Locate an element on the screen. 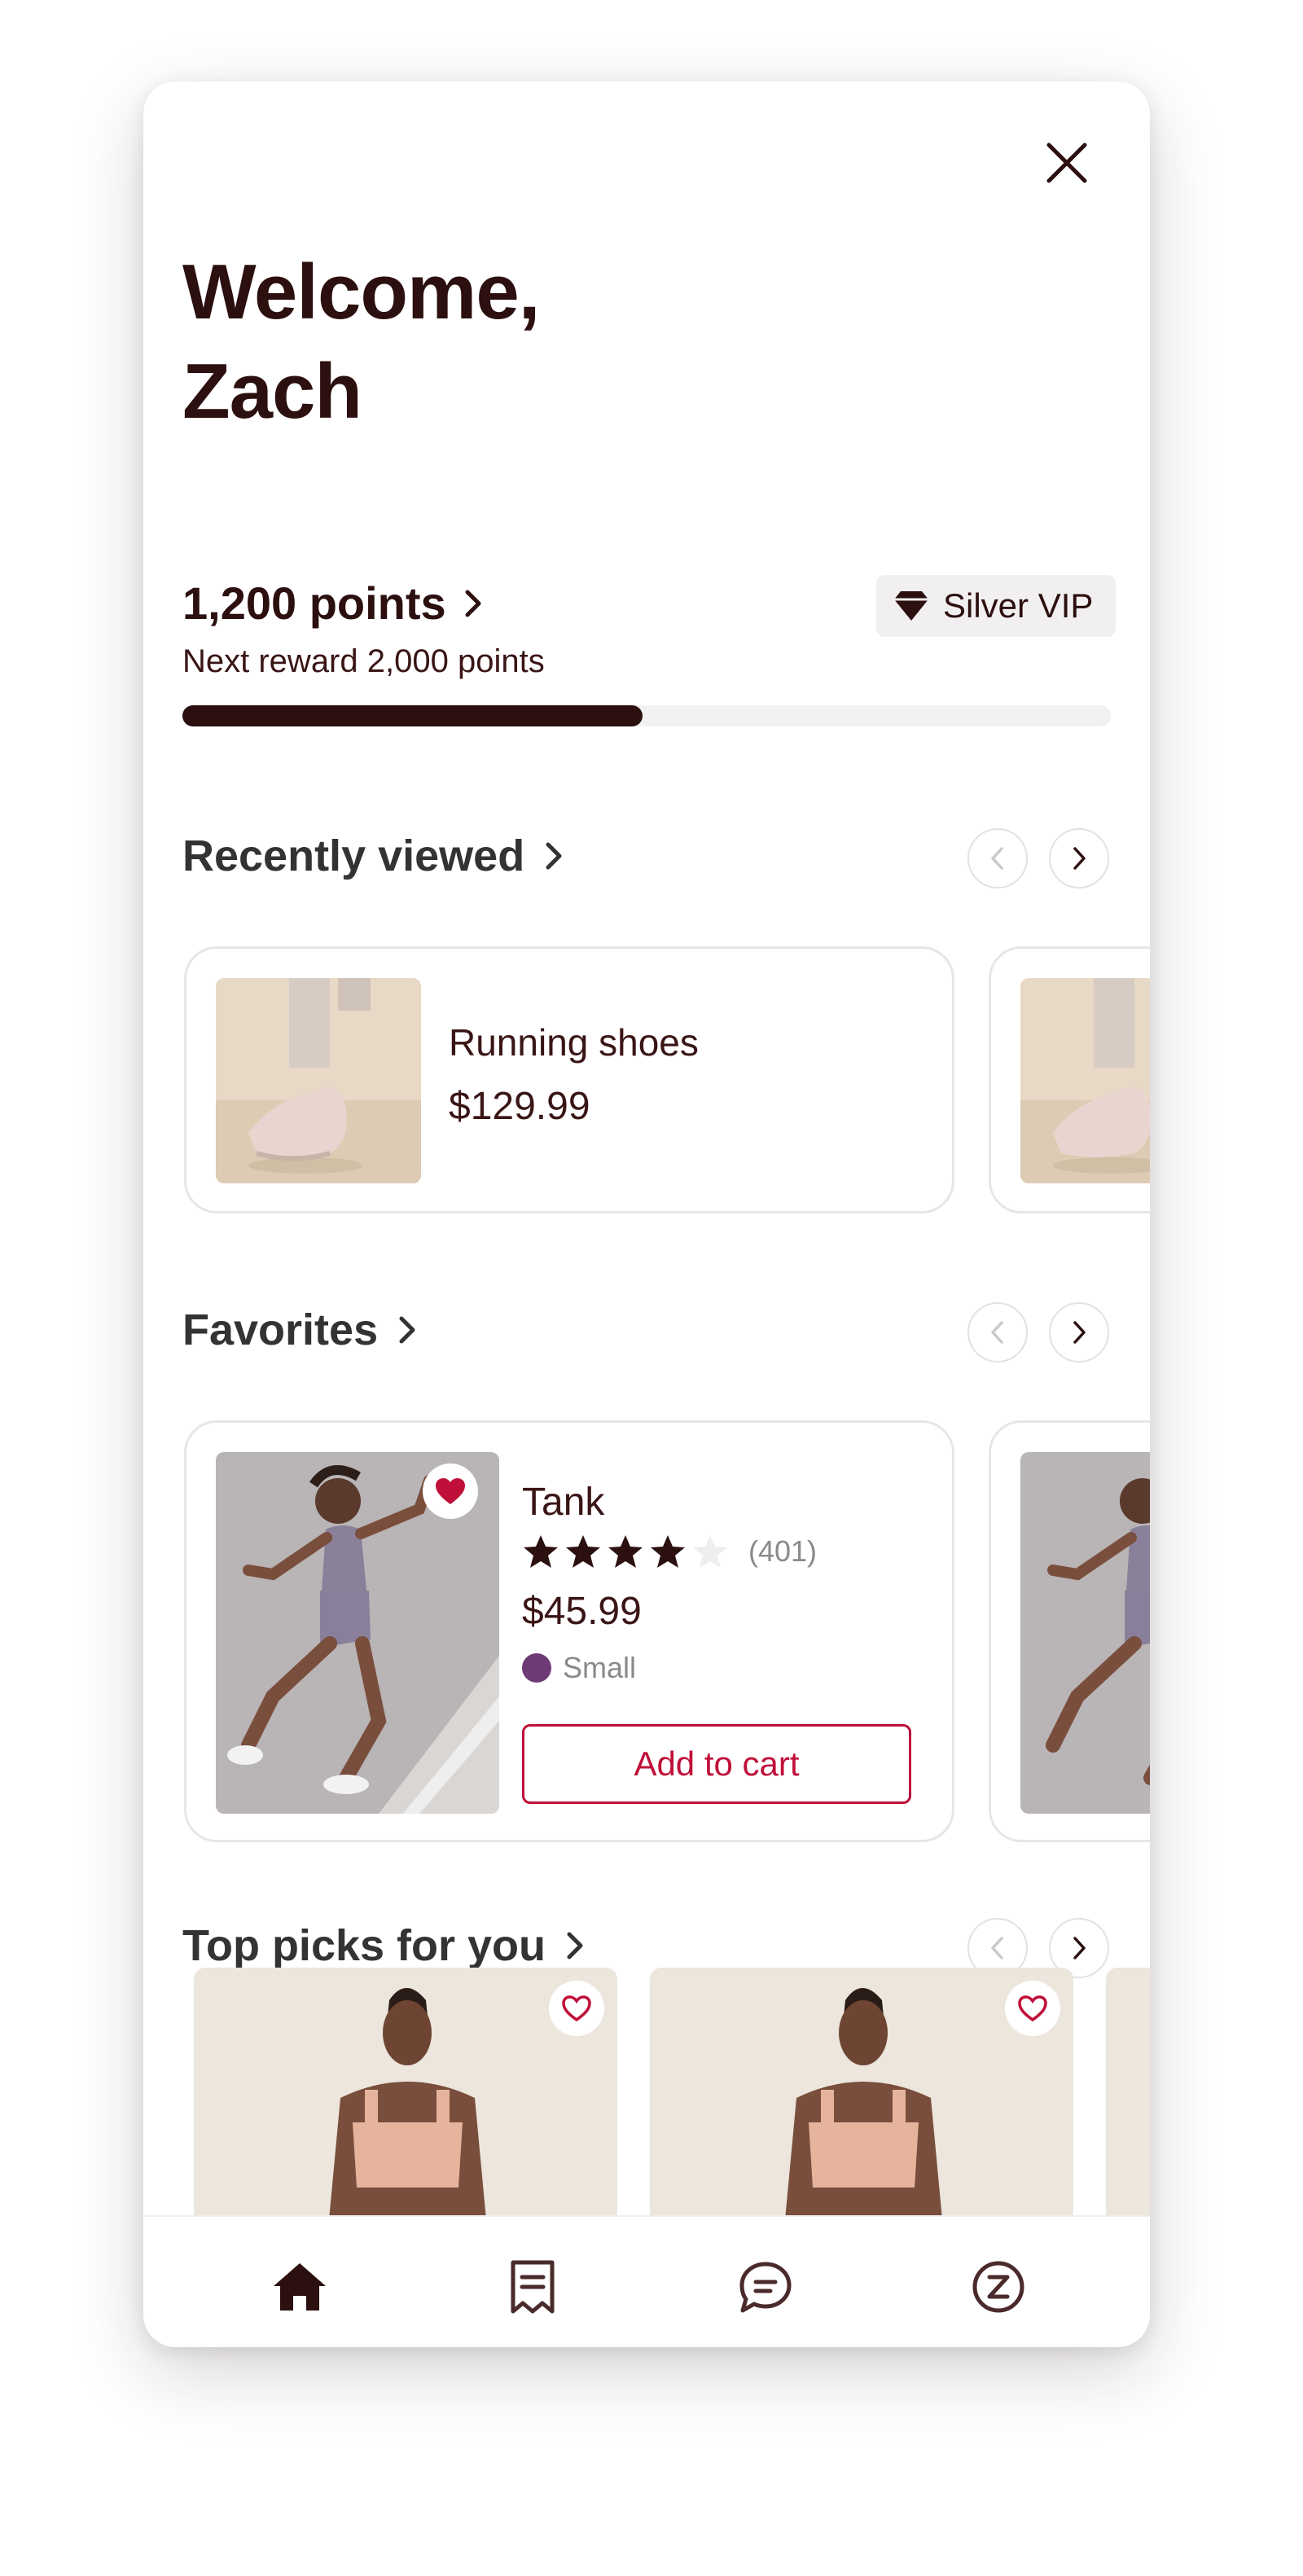 The image size is (1303, 2576). top-picks-title: Top picks for you is located at coordinates (364, 1946).